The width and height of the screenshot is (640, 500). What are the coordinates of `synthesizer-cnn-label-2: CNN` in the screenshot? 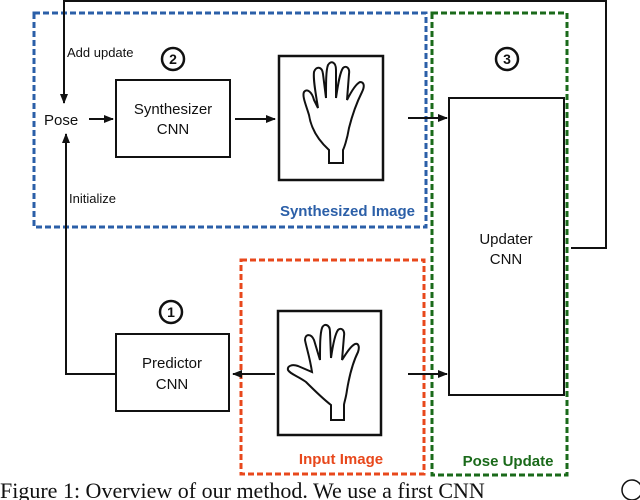 It's located at (173, 129).